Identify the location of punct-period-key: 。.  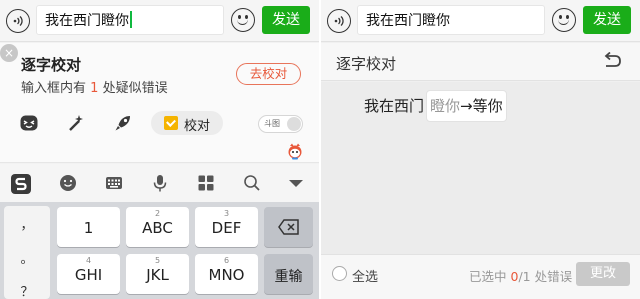
(27, 257).